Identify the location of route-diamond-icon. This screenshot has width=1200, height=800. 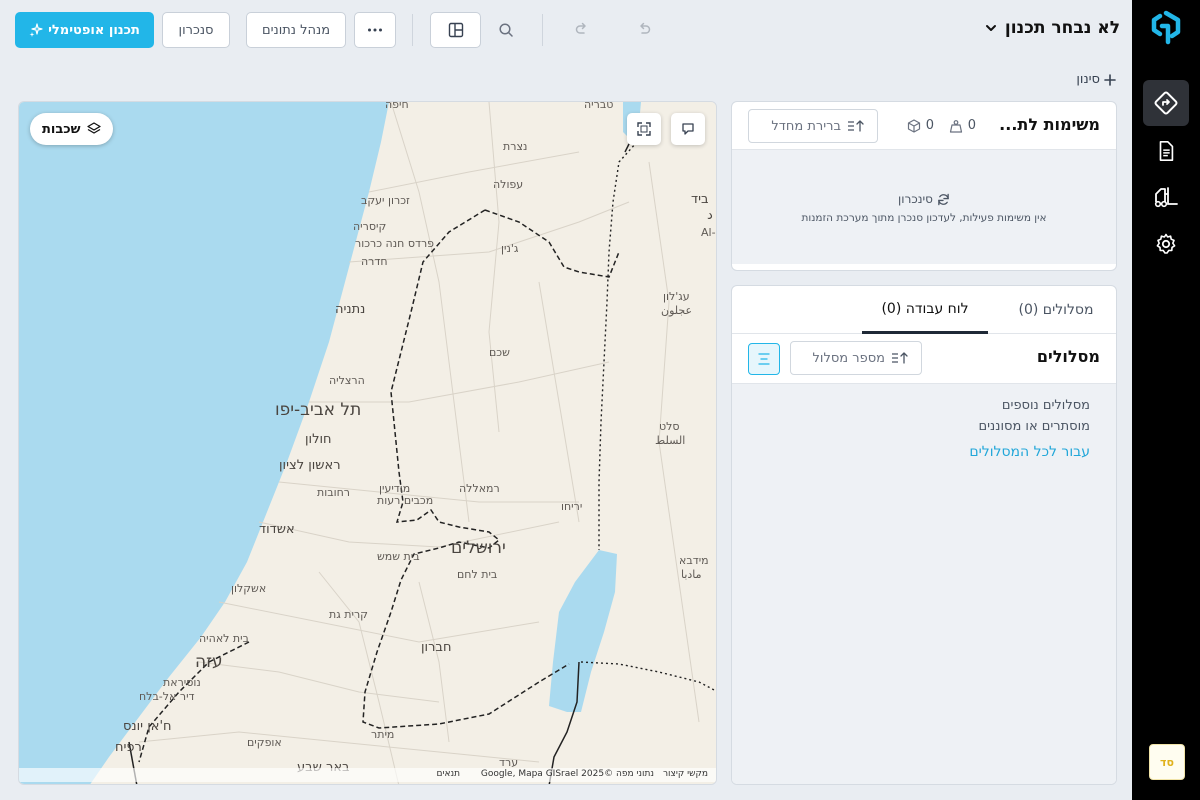
(1166, 103).